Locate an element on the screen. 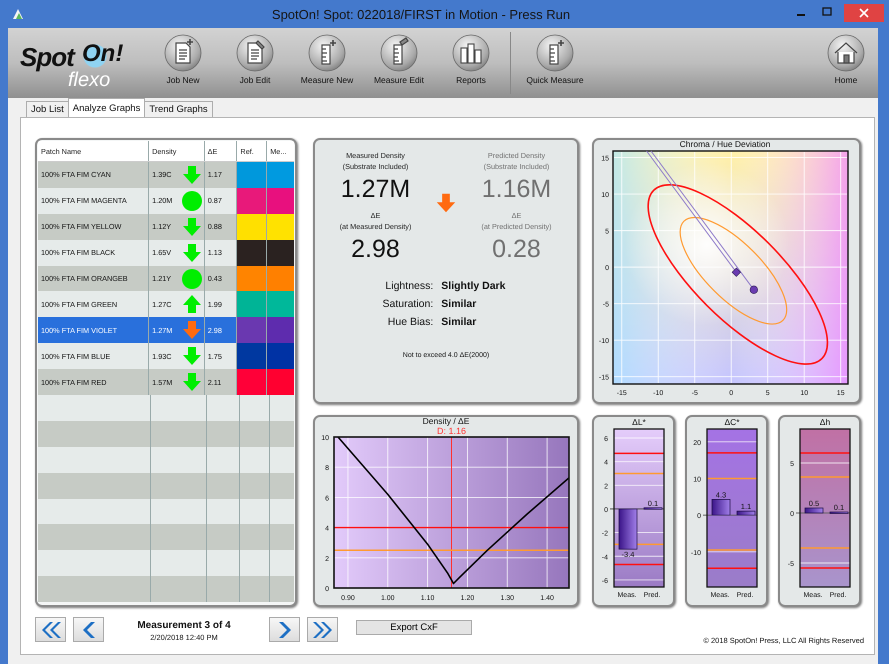 The width and height of the screenshot is (889, 664). marker-label: D: 1.16 is located at coordinates (451, 431).